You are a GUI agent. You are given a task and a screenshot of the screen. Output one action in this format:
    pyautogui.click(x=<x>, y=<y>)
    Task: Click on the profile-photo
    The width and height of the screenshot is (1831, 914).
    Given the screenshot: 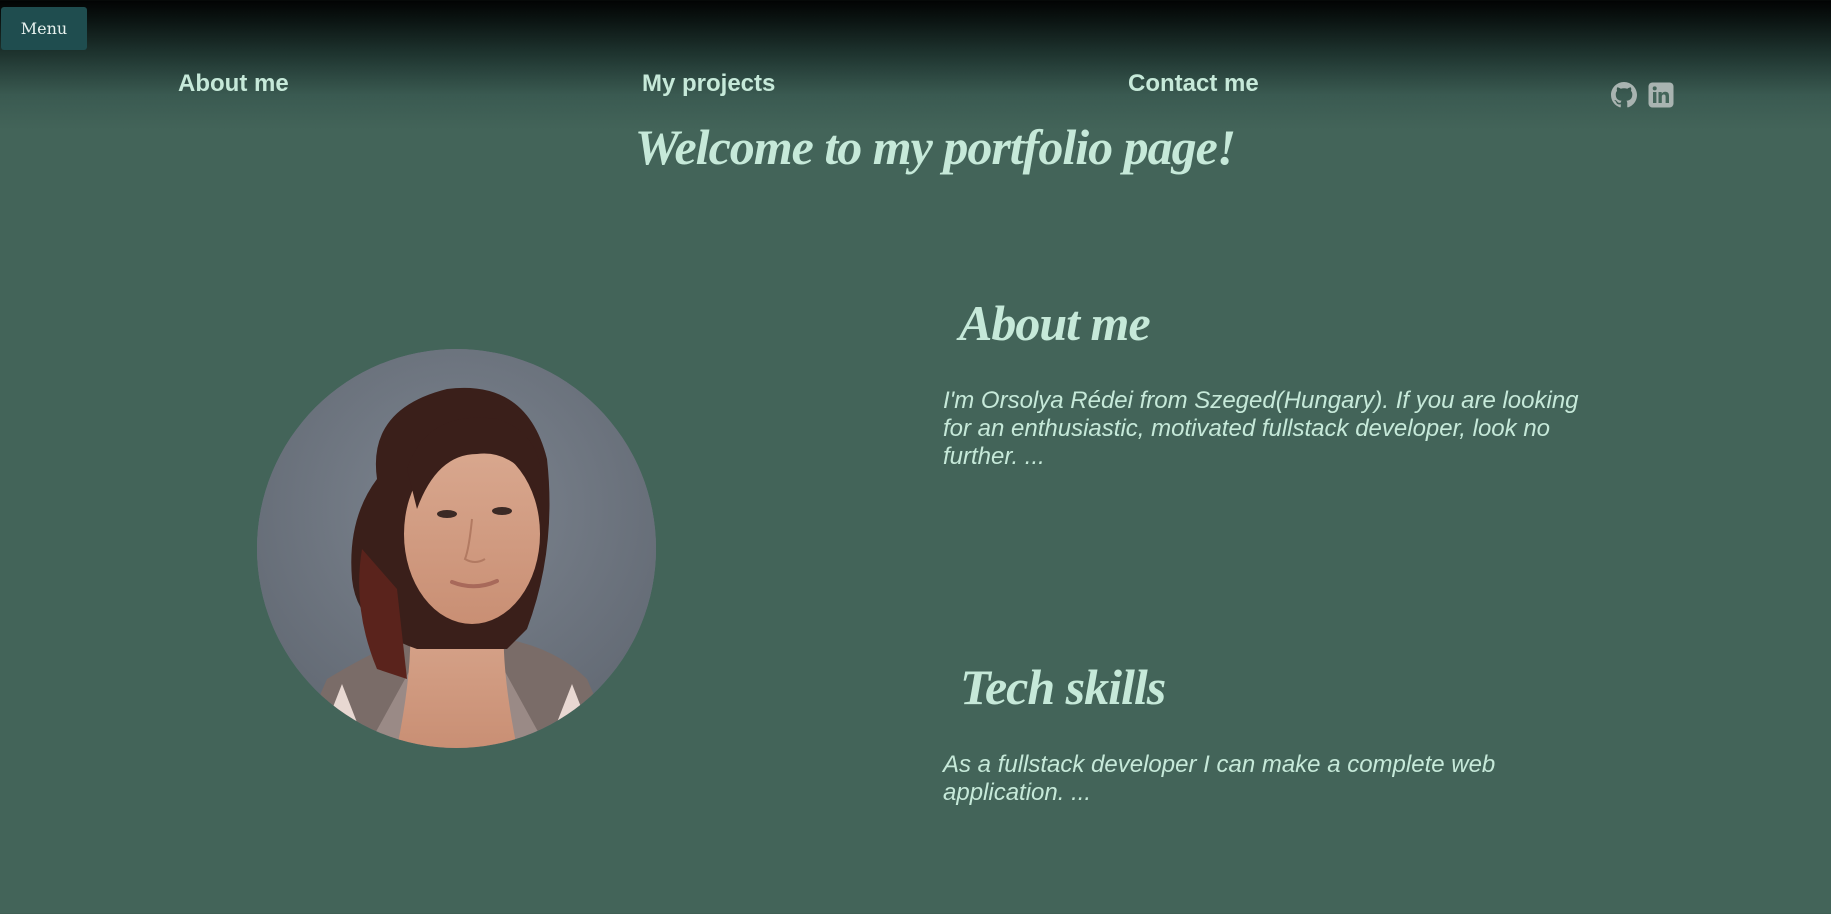 What is the action you would take?
    pyautogui.click(x=456, y=548)
    